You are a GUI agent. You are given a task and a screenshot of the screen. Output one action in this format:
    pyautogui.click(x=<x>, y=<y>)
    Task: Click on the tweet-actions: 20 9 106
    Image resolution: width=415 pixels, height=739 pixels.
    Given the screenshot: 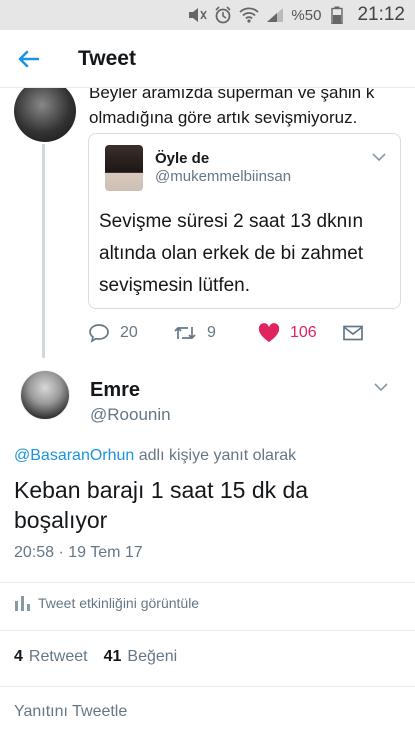 What is the action you would take?
    pyautogui.click(x=238, y=333)
    